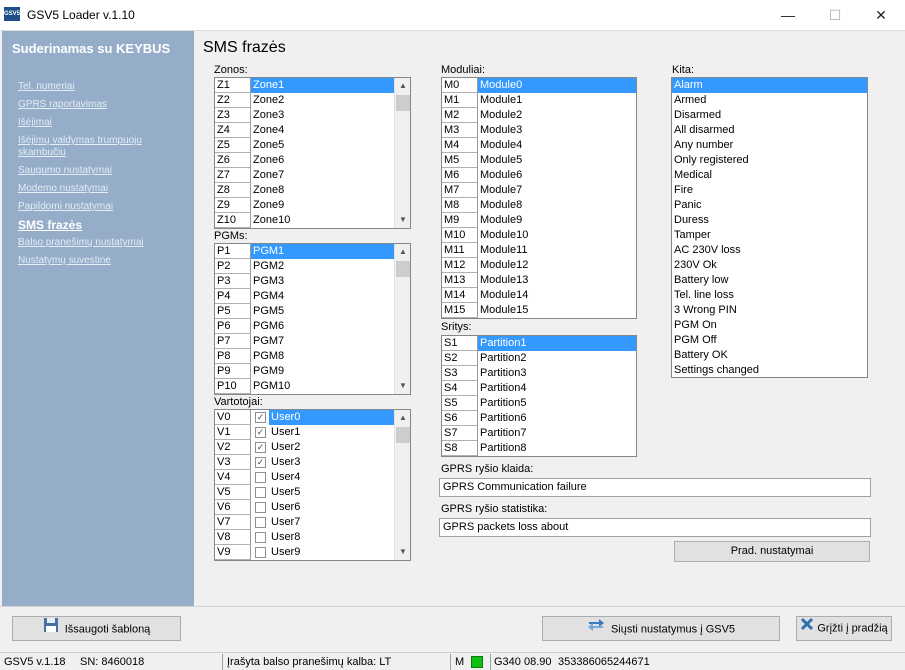 The width and height of the screenshot is (905, 670). What do you see at coordinates (323, 175) in the screenshot?
I see `list-item-name: Zone7` at bounding box center [323, 175].